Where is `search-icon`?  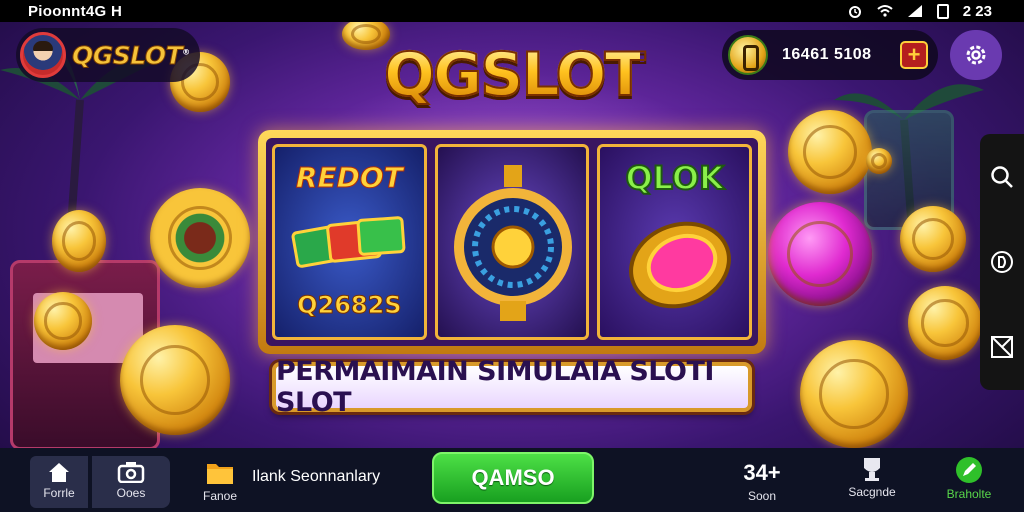
search-icon is located at coordinates (1002, 176).